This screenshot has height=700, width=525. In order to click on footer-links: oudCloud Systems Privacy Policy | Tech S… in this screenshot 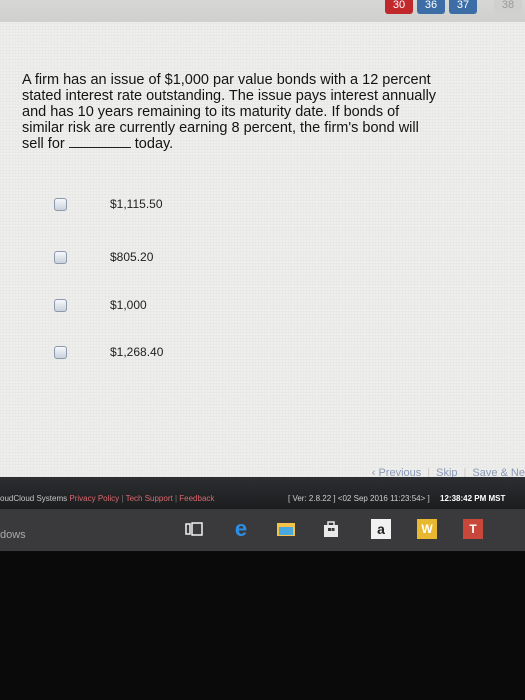, I will do `click(107, 498)`.